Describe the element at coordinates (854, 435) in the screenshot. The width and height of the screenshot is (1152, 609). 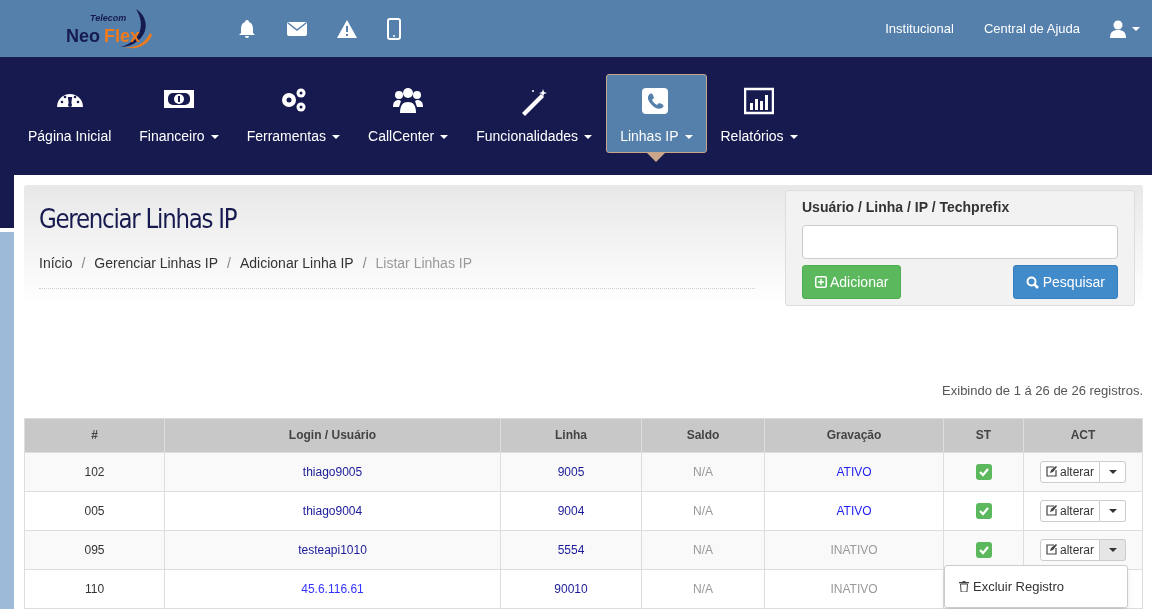
I see `column-header: Gravação` at that location.